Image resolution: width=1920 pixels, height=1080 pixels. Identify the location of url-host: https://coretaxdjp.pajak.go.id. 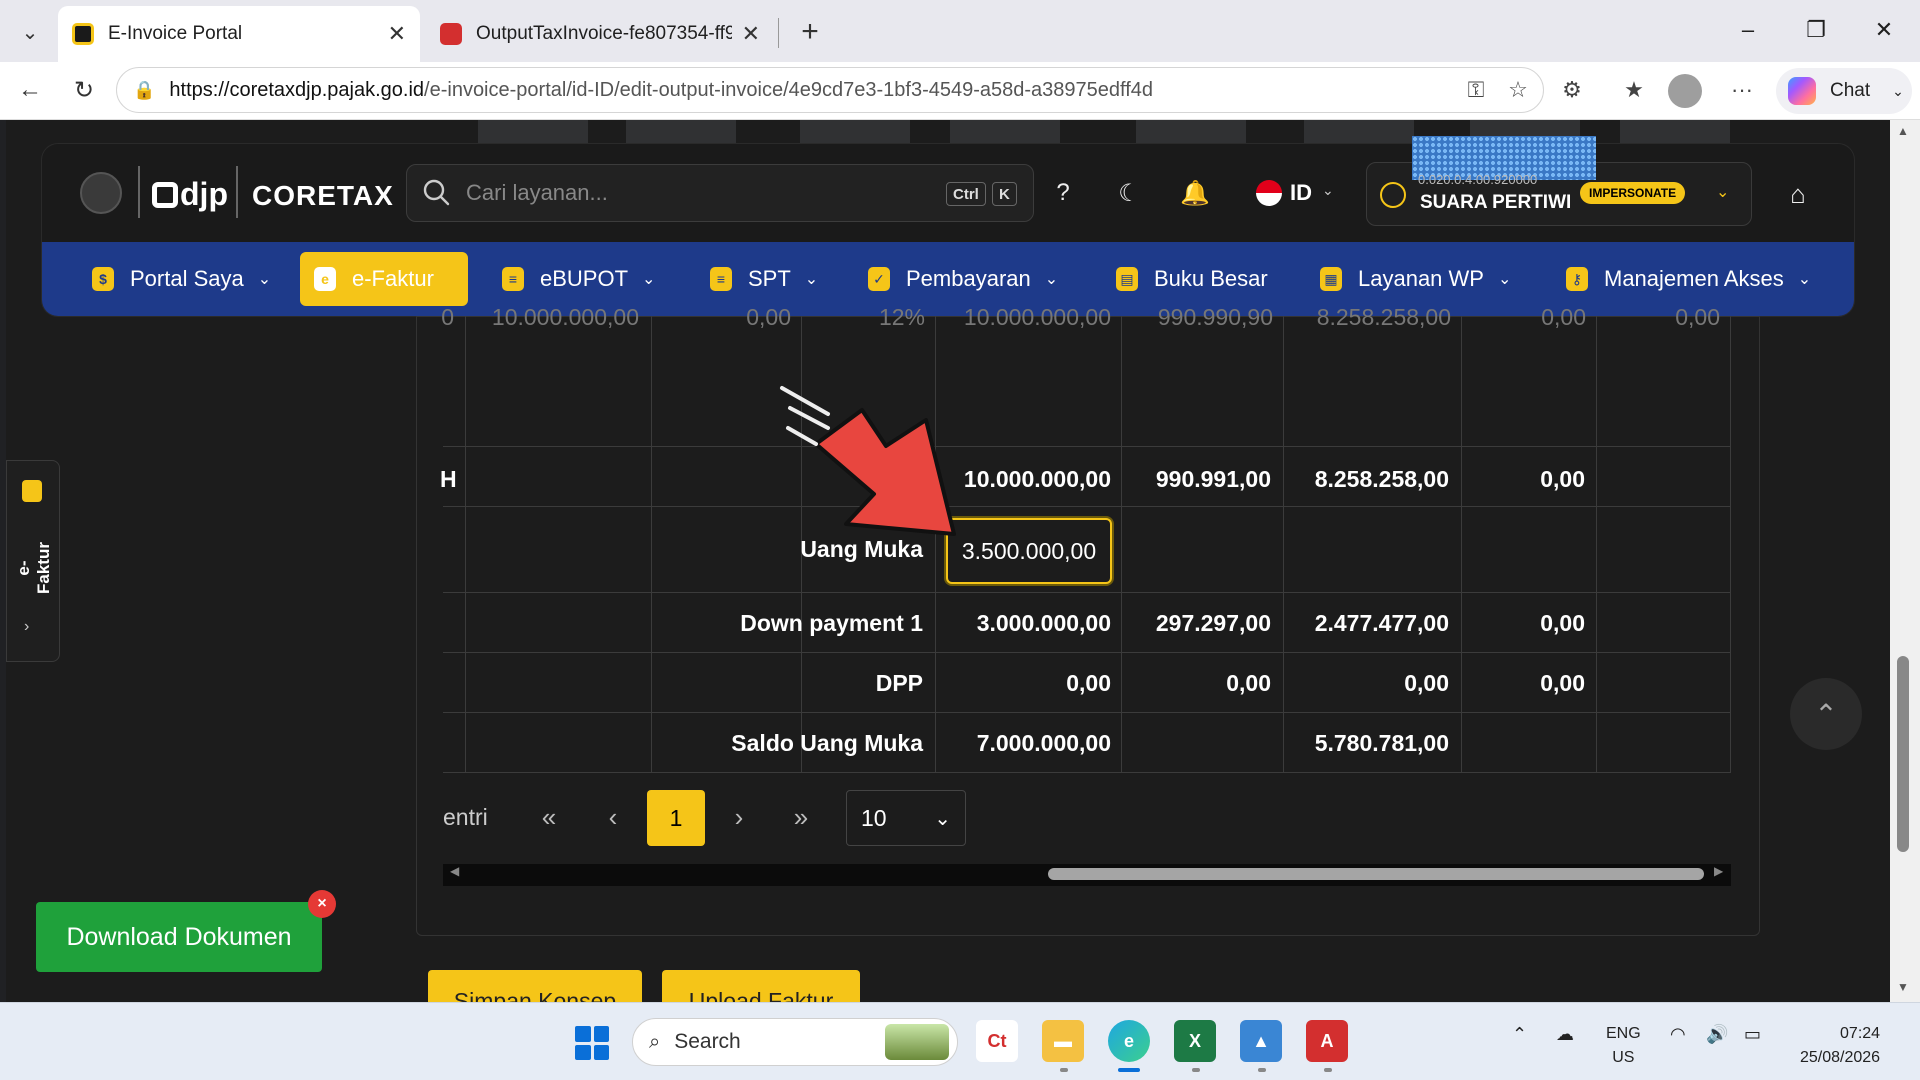
(297, 89).